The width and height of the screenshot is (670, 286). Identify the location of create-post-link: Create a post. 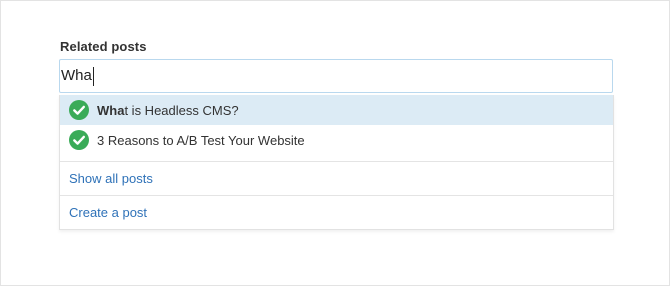
(336, 212).